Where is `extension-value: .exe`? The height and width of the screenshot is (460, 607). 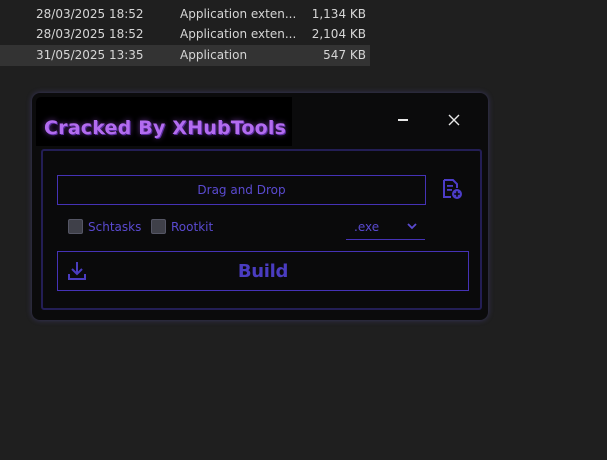 extension-value: .exe is located at coordinates (367, 227).